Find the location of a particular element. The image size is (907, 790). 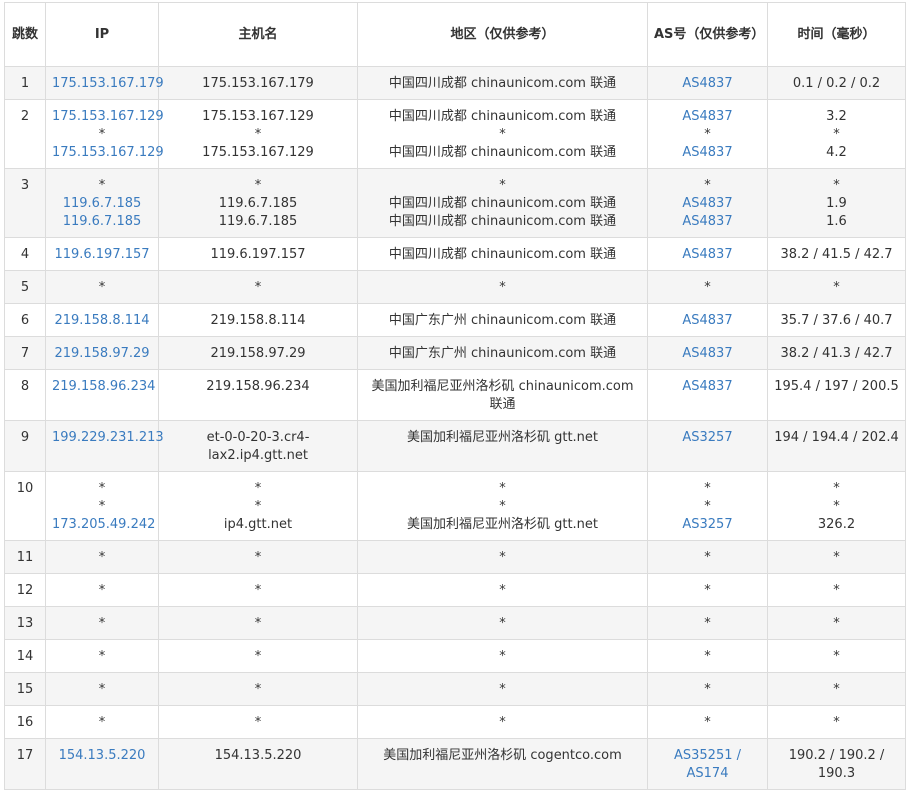

as-cell: * AS4837 AS4837 is located at coordinates (707, 203).